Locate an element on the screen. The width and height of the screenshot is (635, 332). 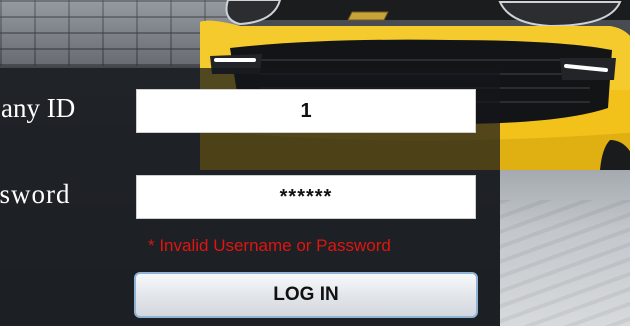
password-label: ssword is located at coordinates (35, 194).